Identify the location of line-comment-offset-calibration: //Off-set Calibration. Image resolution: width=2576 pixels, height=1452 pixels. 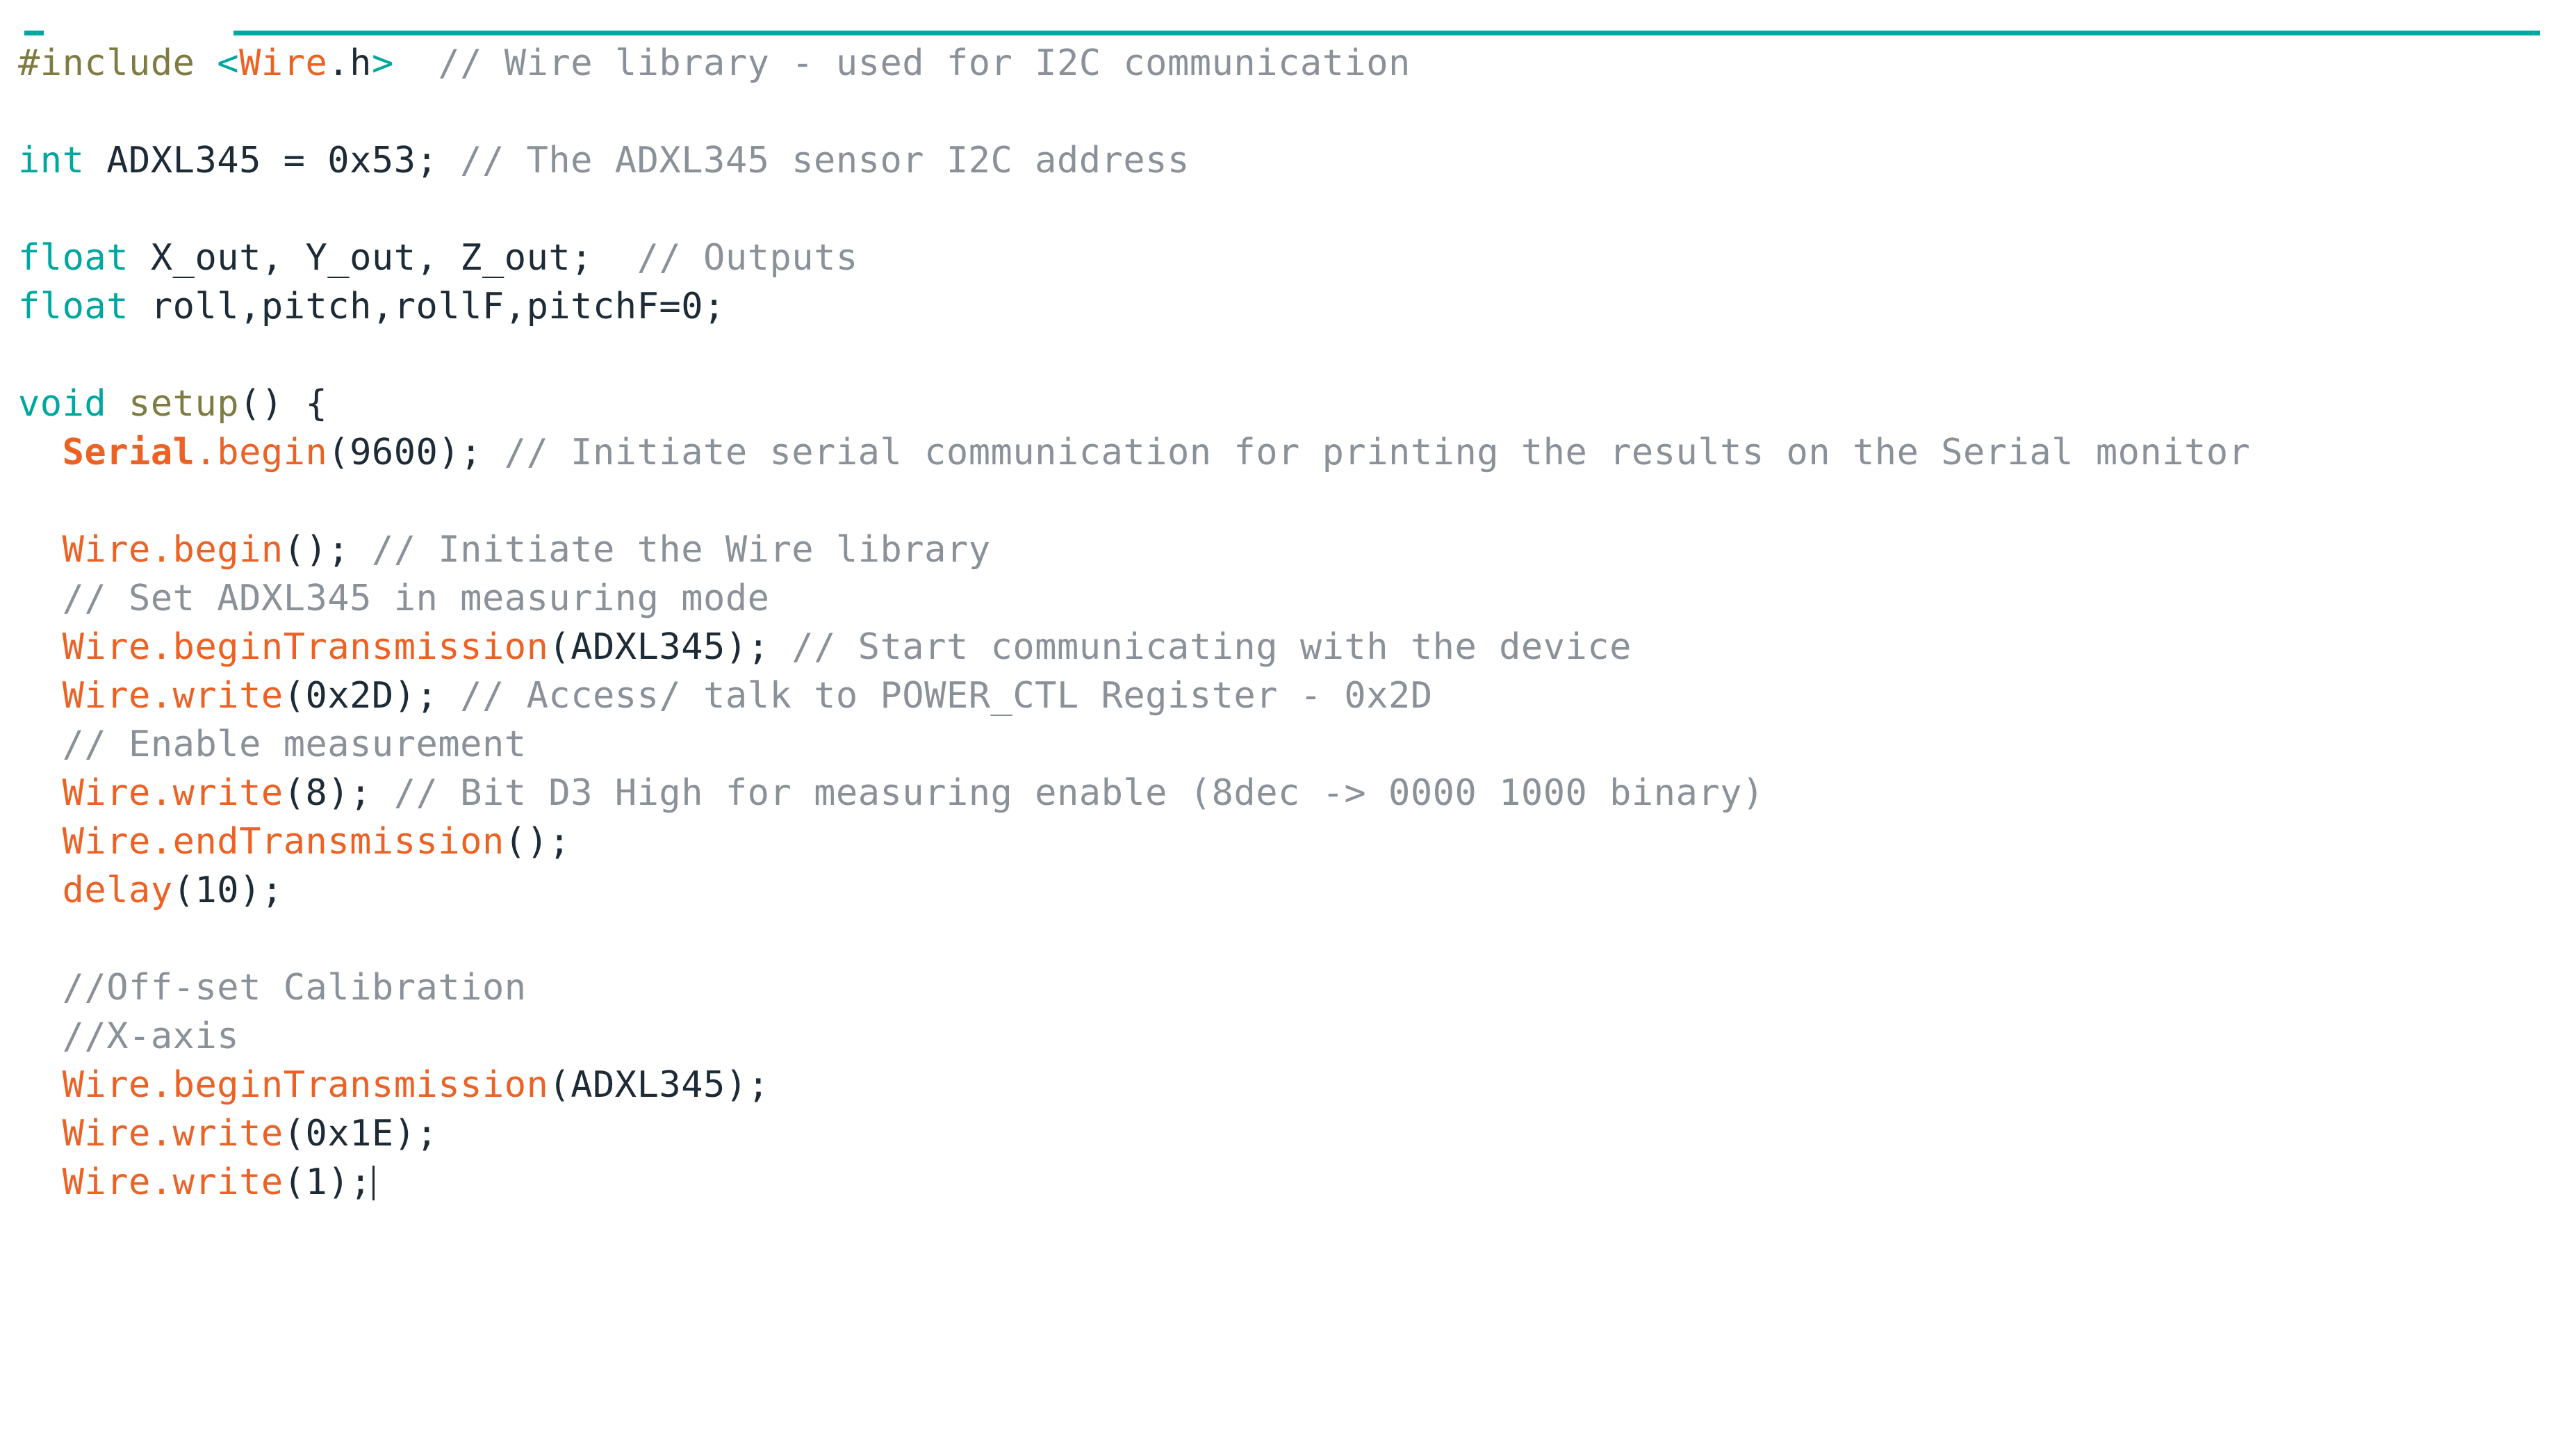
(1288, 988).